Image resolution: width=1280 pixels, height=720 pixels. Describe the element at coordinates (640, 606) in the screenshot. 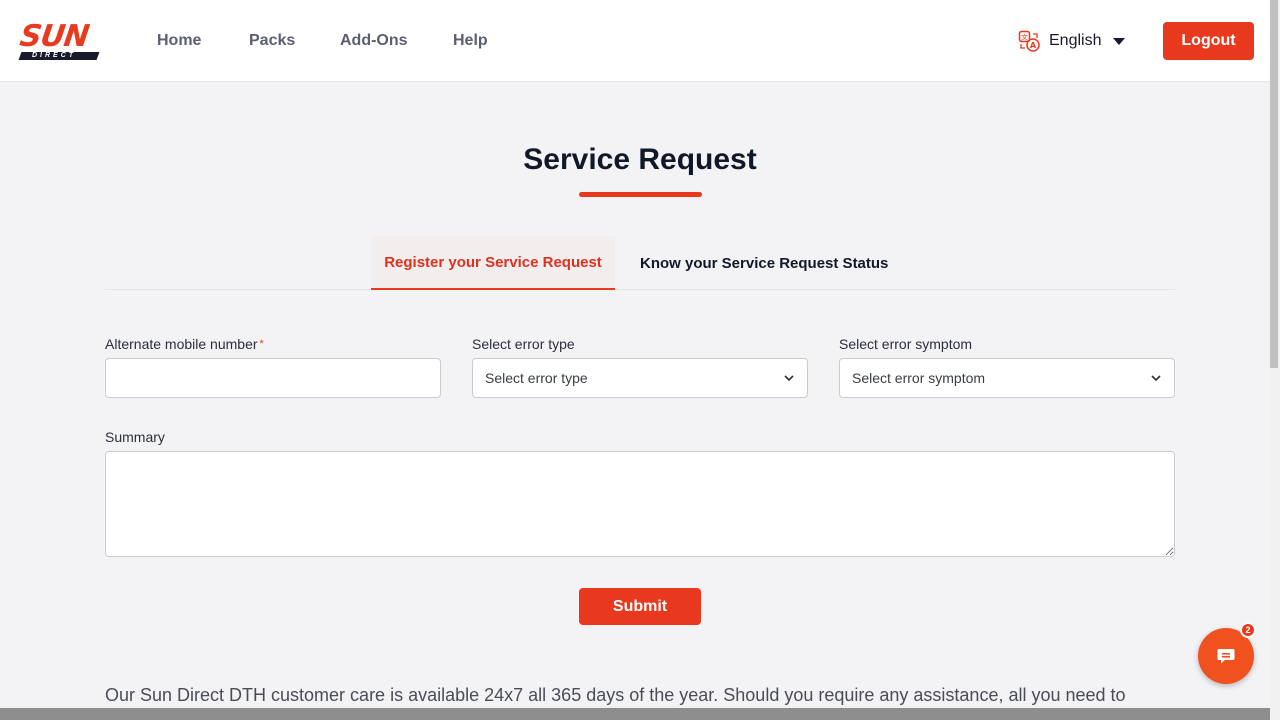

I see `submit-button: Submit` at that location.